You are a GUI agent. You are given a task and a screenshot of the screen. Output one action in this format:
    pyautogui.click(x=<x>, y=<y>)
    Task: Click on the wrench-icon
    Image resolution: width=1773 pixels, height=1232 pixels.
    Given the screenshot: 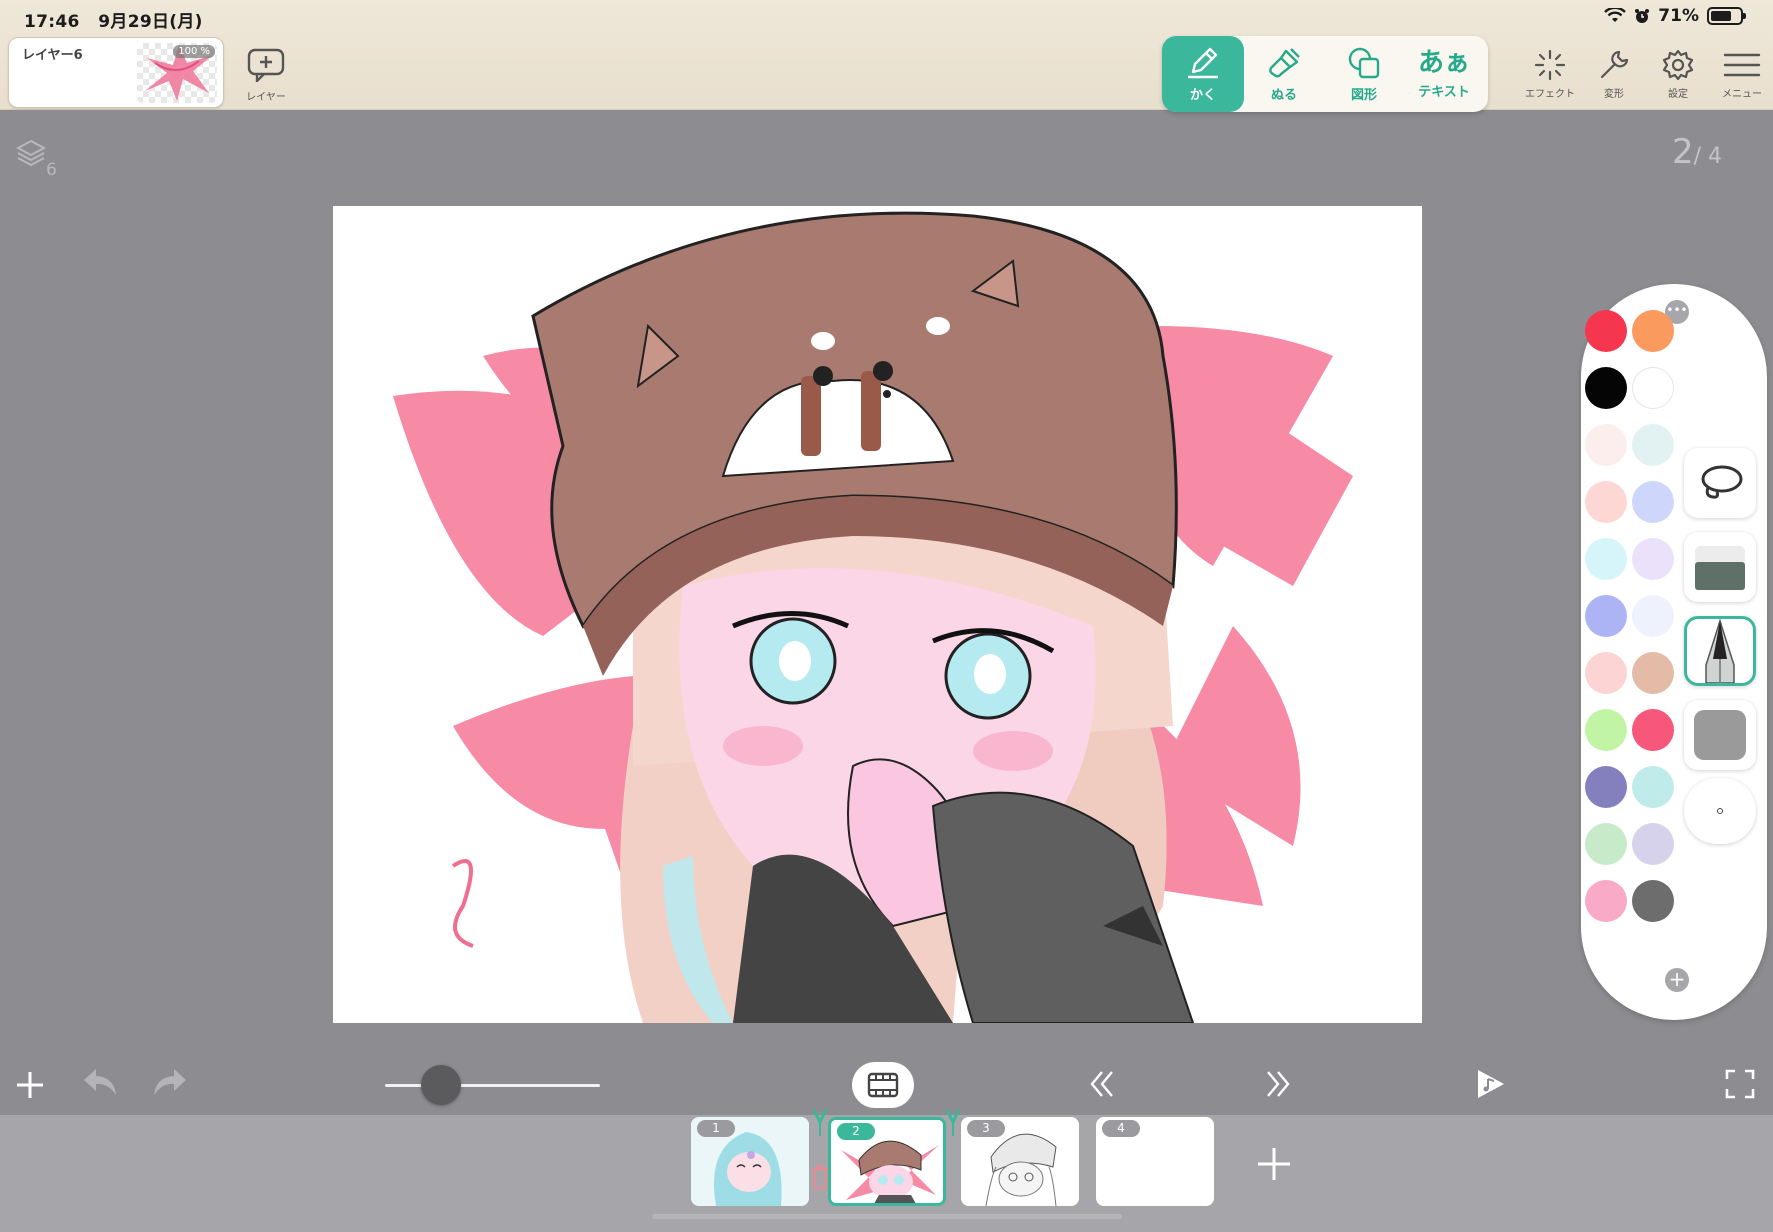 What is the action you would take?
    pyautogui.click(x=1614, y=64)
    